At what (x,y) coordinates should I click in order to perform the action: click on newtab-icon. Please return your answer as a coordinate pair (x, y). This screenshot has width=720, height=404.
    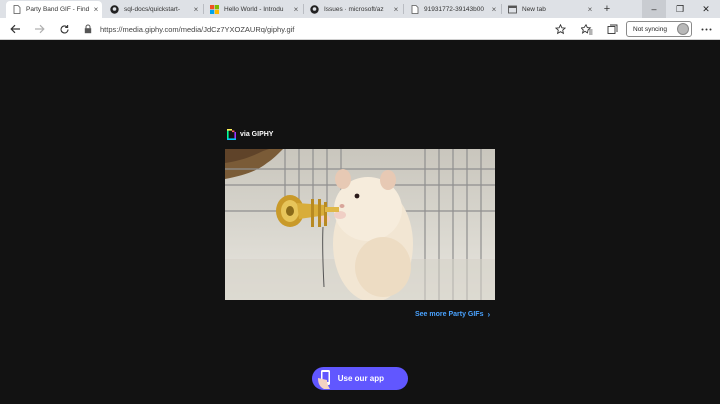
    Looking at the image, I should click on (512, 9).